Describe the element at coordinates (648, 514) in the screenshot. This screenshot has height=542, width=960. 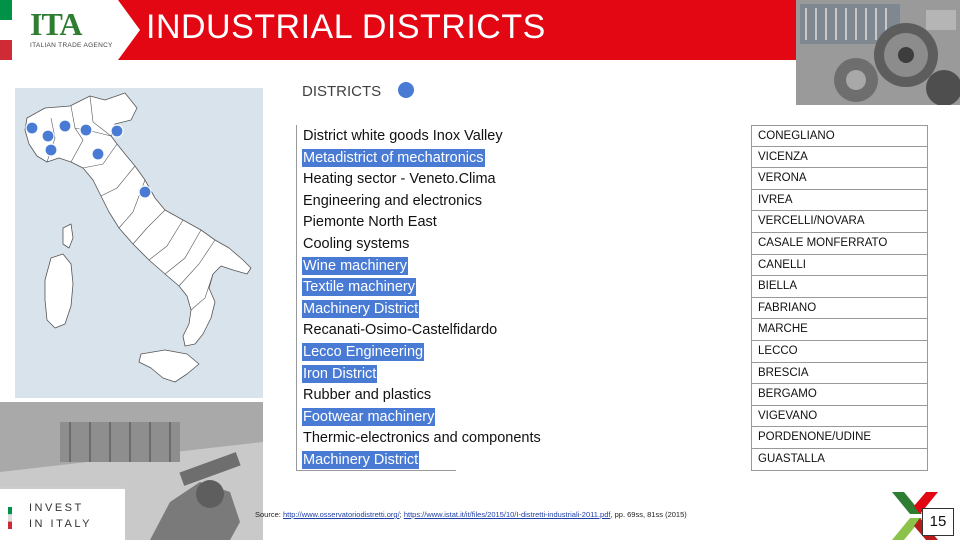
I see `source-suffix: , pp. 69ss, 81ss (2015)` at that location.